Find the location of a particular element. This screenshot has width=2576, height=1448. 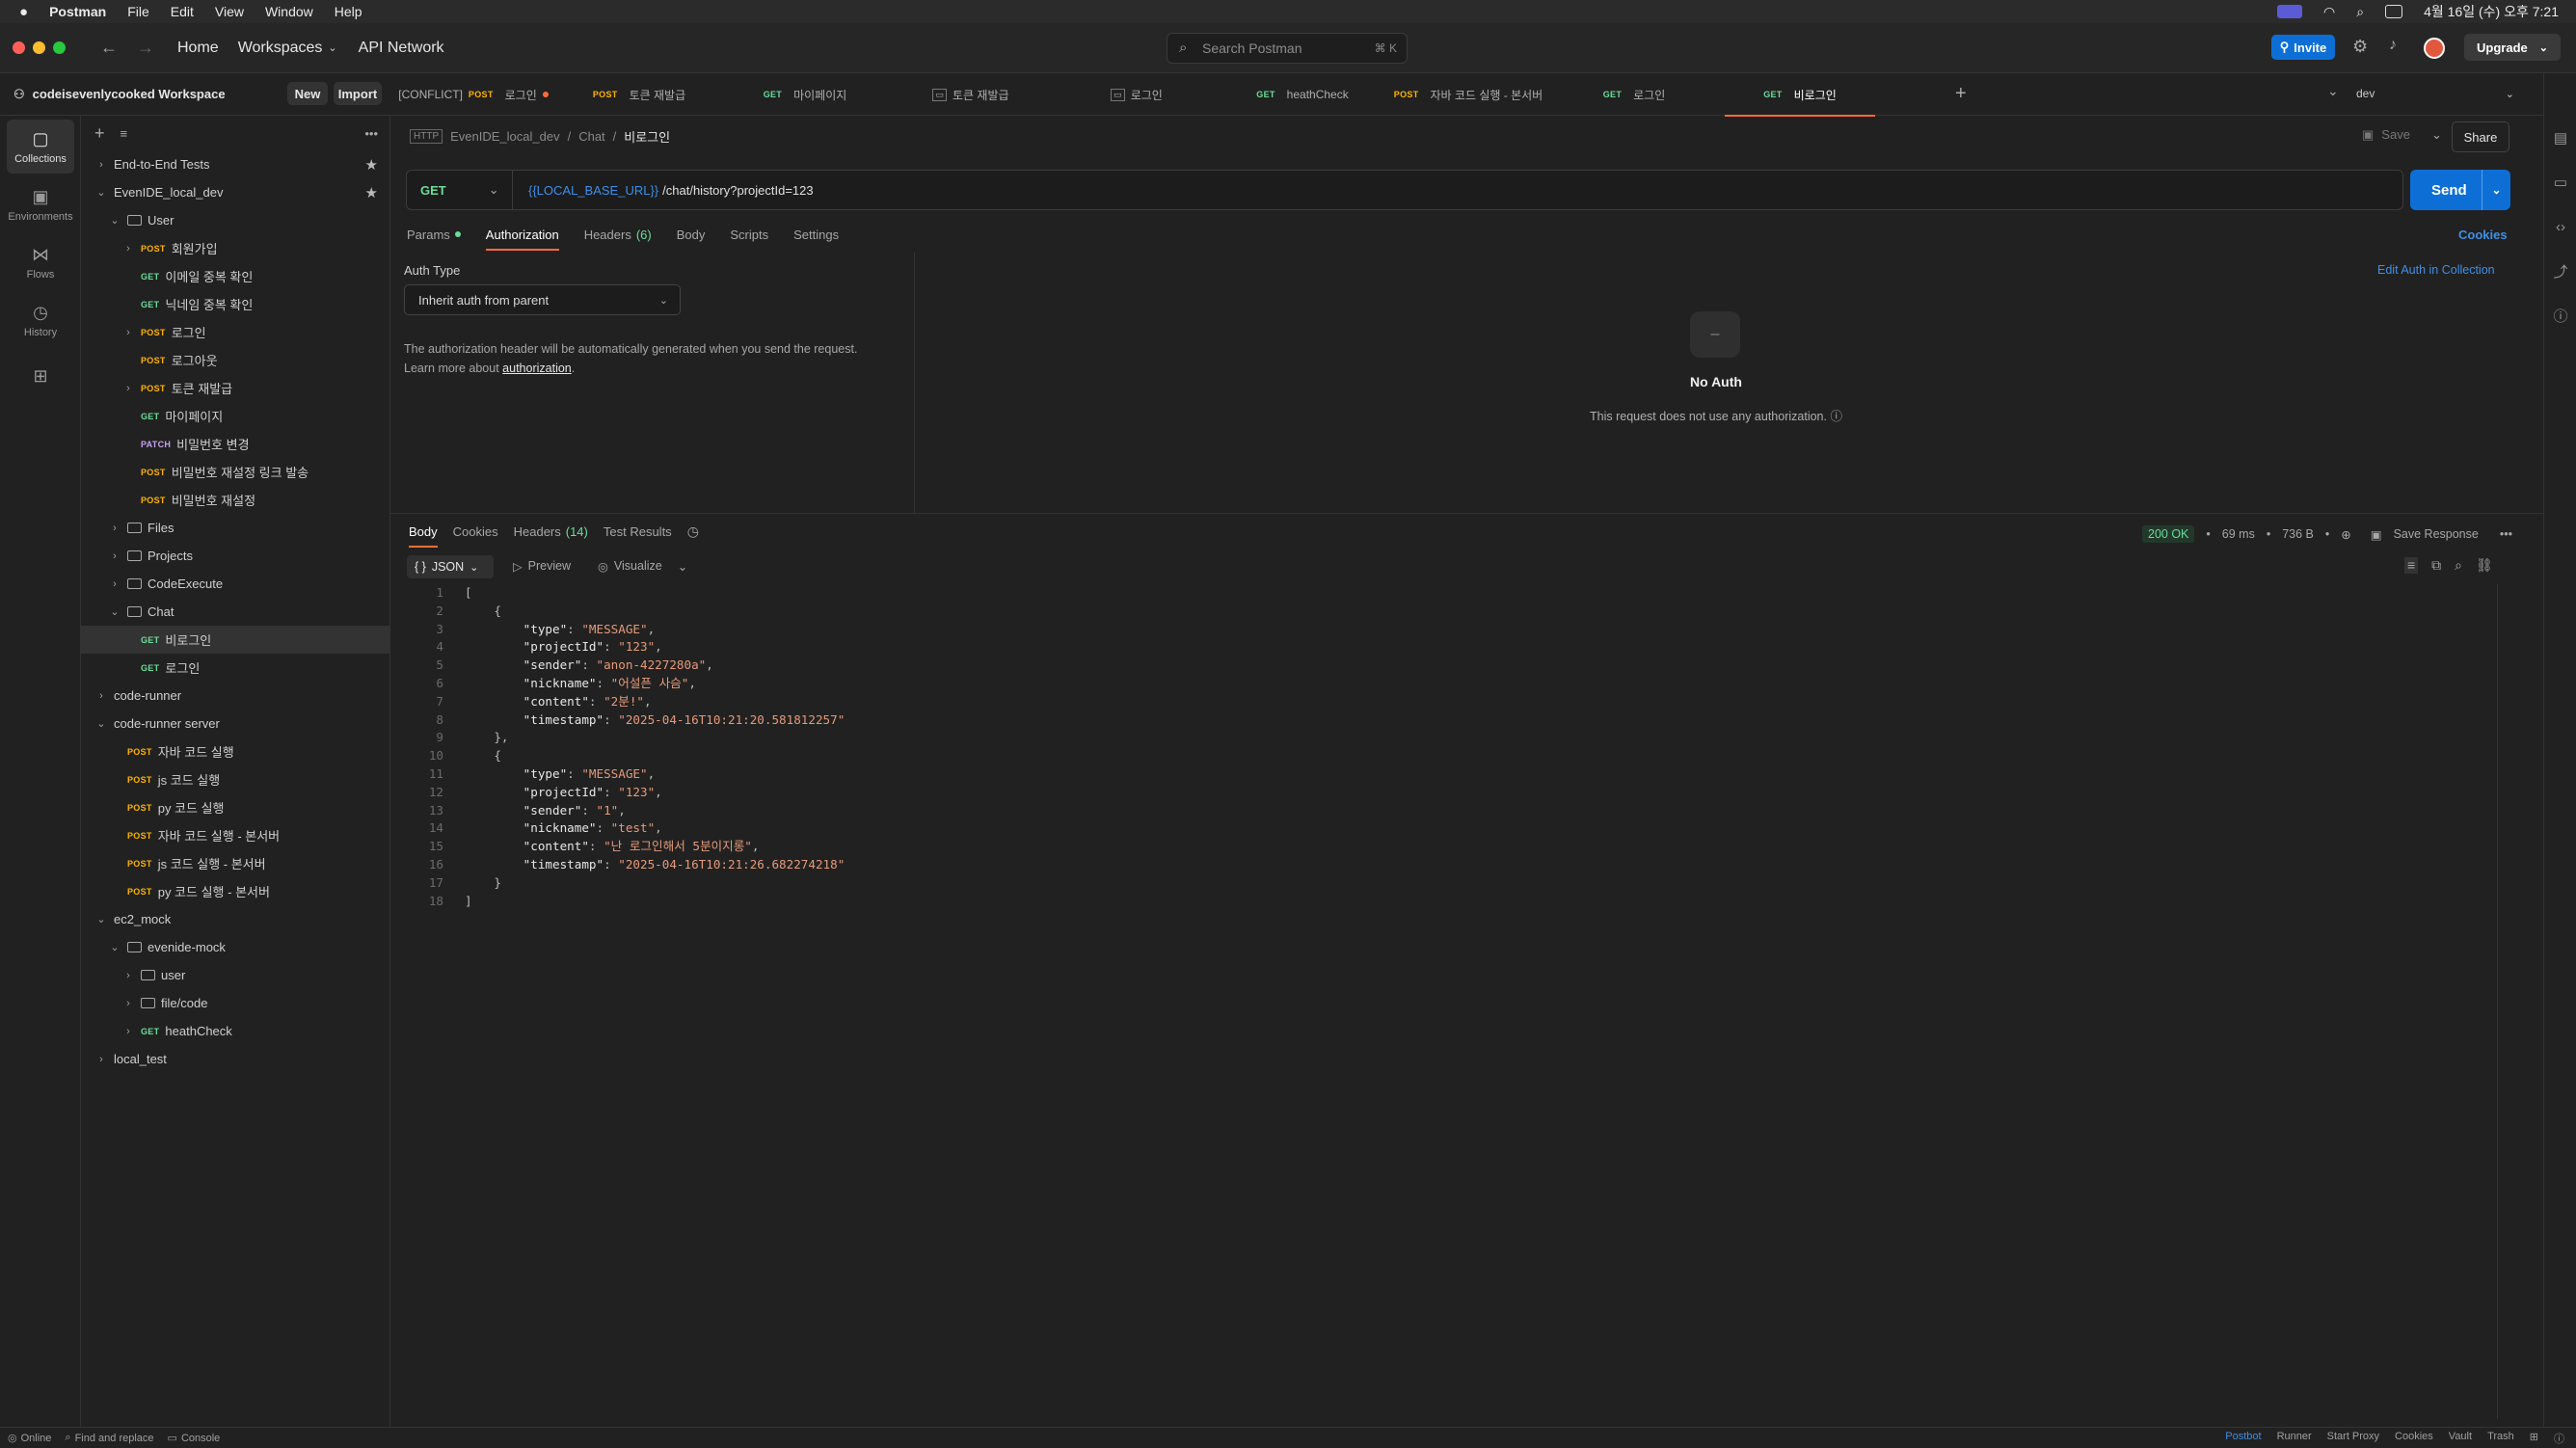

rail-collections: ▢ Collections is located at coordinates (41, 147).